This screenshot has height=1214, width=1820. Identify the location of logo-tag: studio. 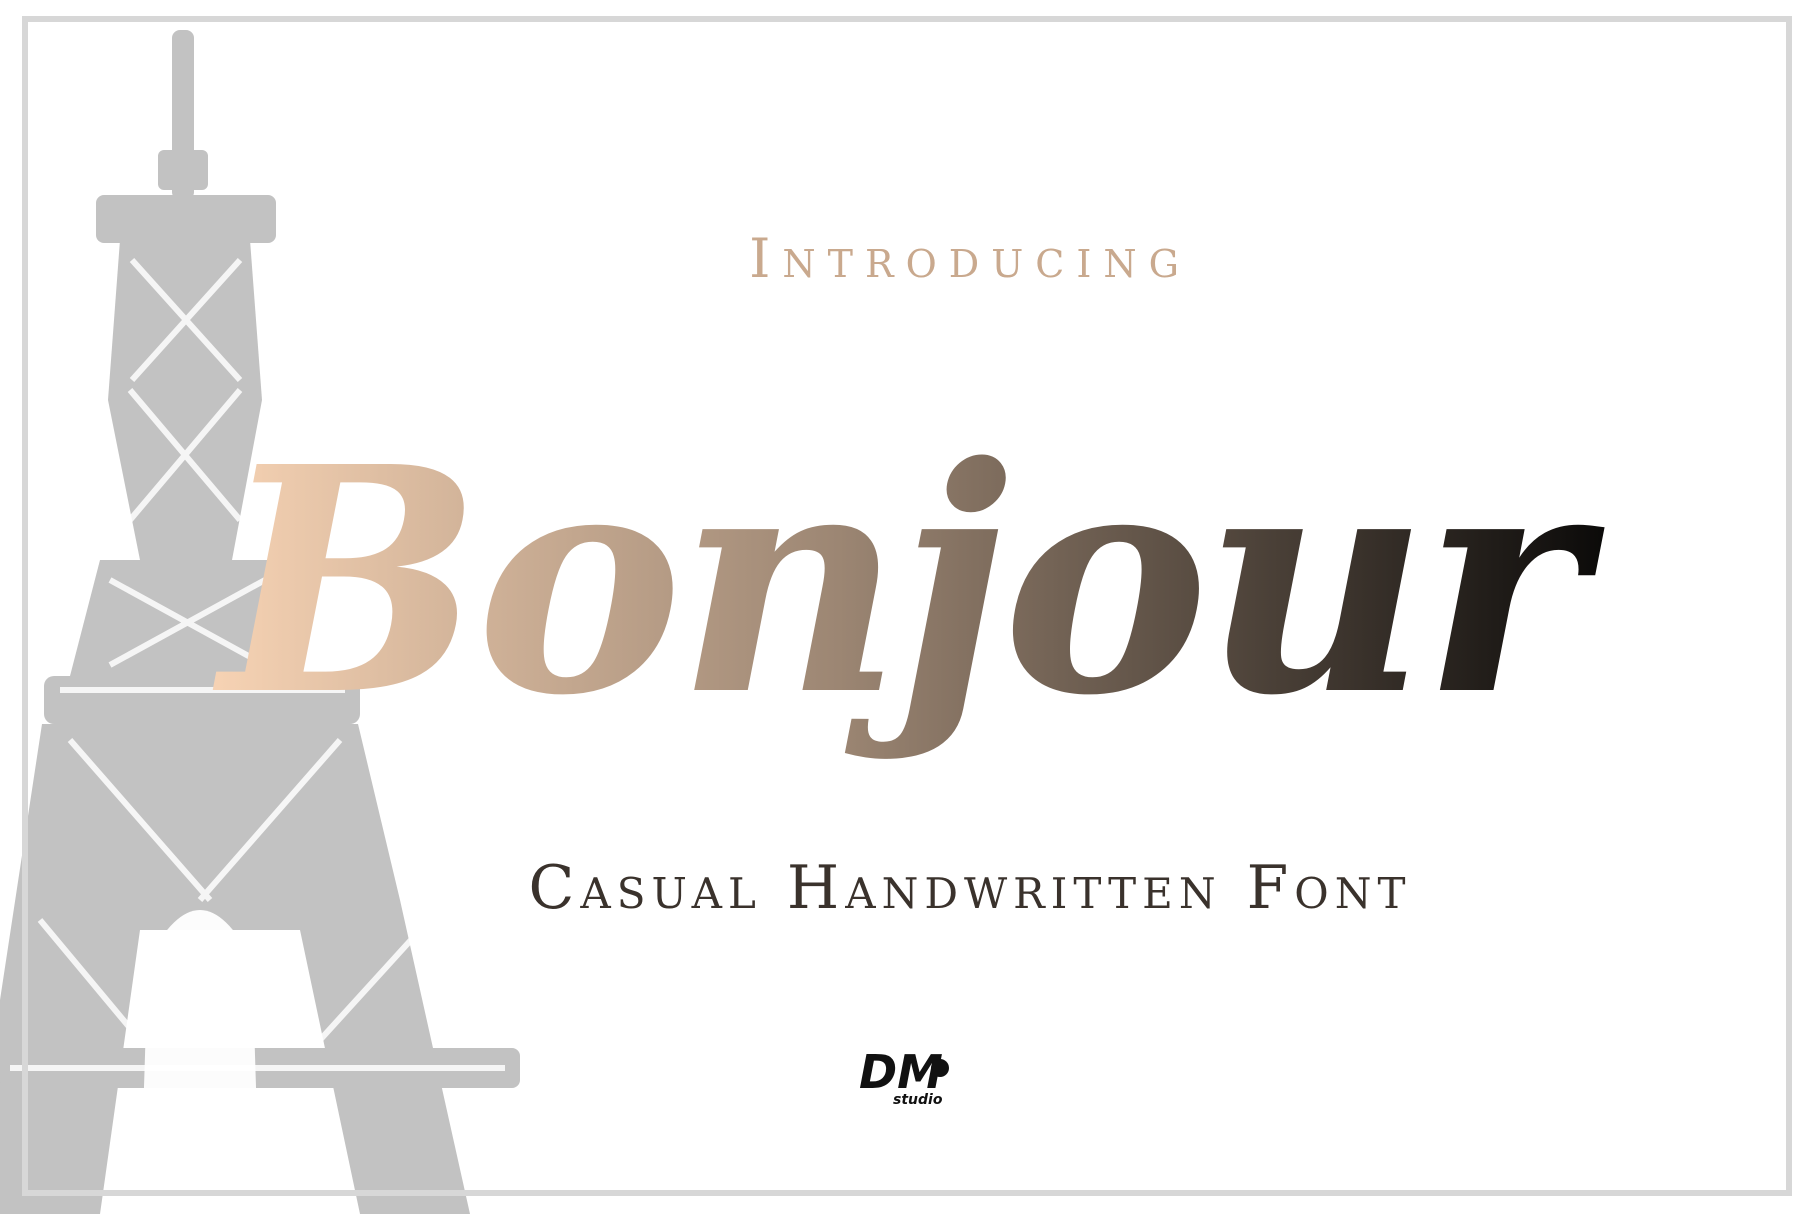
(918, 1100).